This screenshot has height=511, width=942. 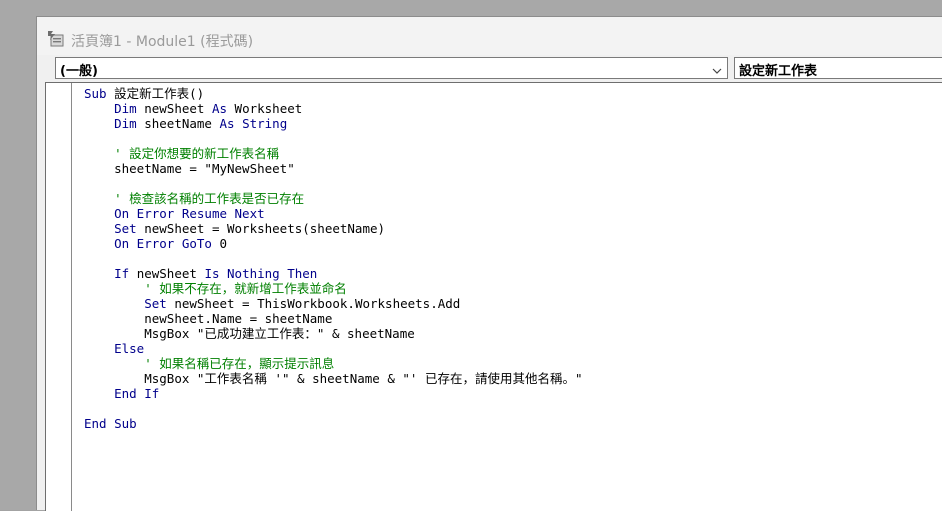 I want to click on code-token: 設定新工作表(), so click(x=155, y=93).